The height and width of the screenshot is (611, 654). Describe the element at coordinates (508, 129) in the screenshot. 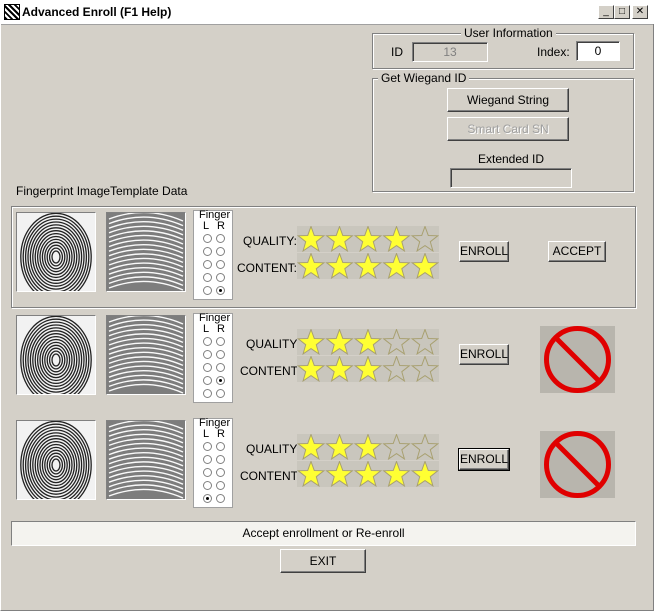

I see `smart-card-sn-button: Smart Card SN` at that location.